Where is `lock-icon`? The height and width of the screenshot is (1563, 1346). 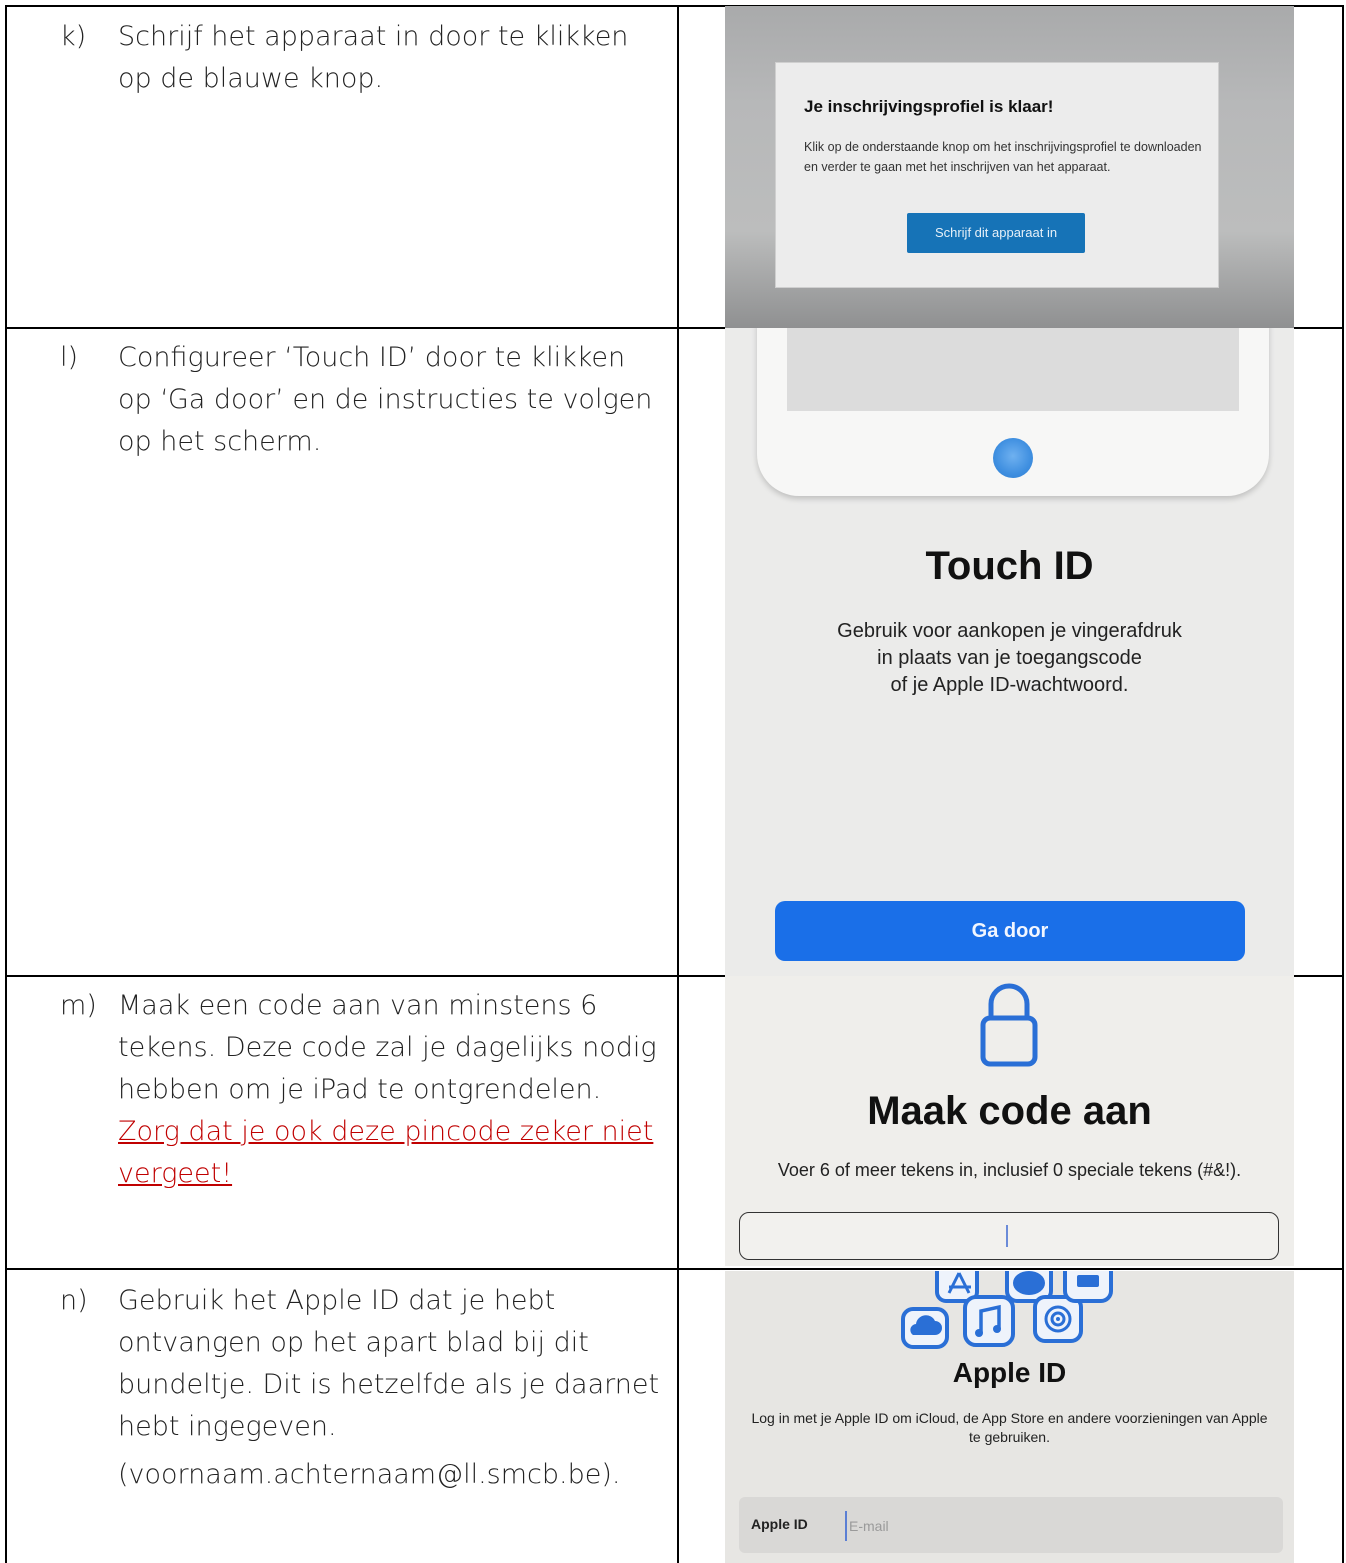
lock-icon is located at coordinates (1009, 1025).